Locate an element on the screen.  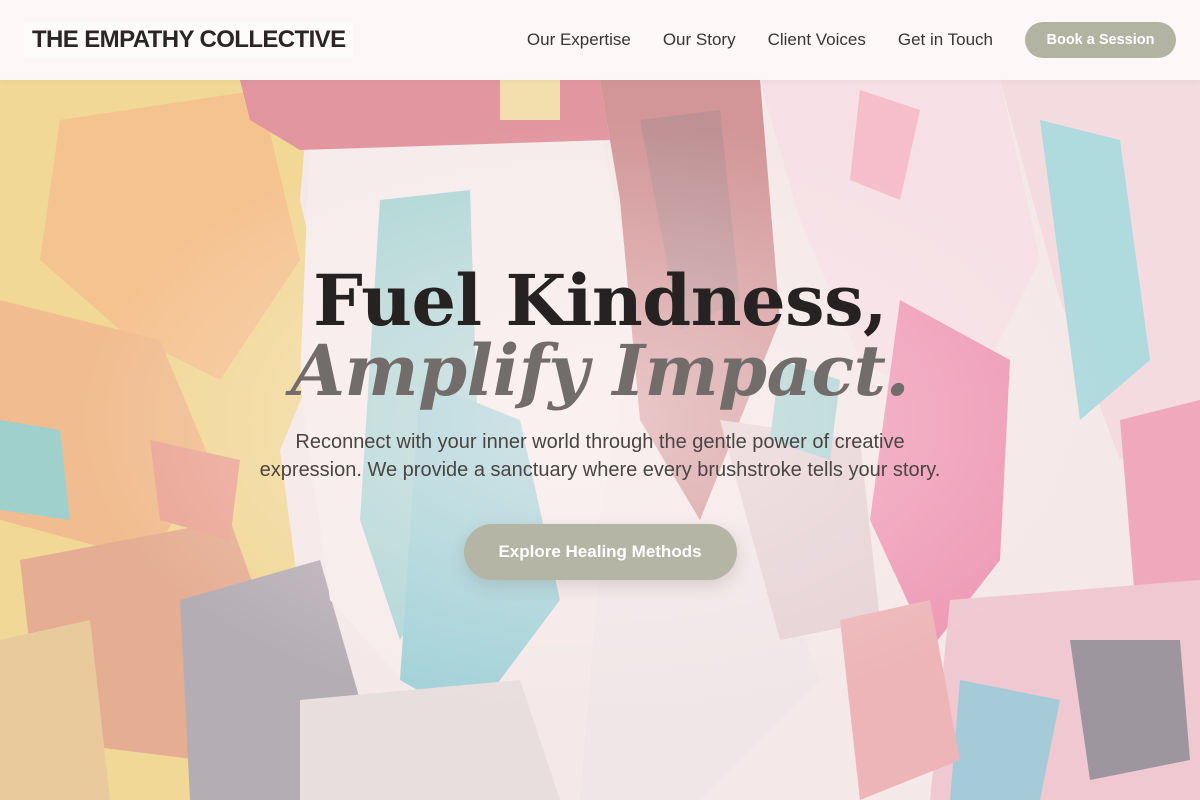
brand-logo: THE EMPATHY COLLECTIVE is located at coordinates (189, 40).